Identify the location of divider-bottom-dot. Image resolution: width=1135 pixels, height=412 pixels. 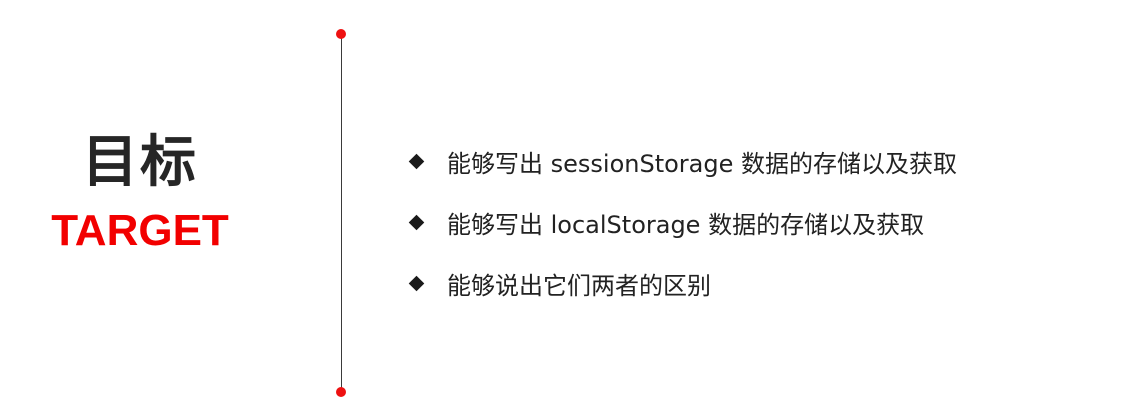
(341, 392).